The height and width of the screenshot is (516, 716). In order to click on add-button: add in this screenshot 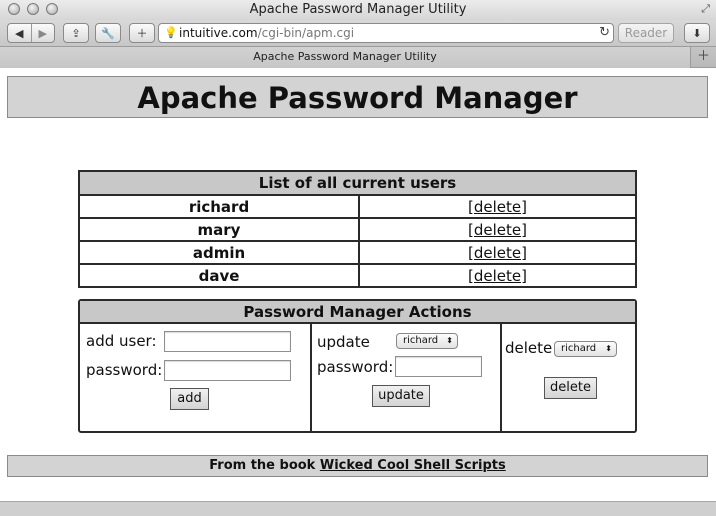, I will do `click(189, 399)`.